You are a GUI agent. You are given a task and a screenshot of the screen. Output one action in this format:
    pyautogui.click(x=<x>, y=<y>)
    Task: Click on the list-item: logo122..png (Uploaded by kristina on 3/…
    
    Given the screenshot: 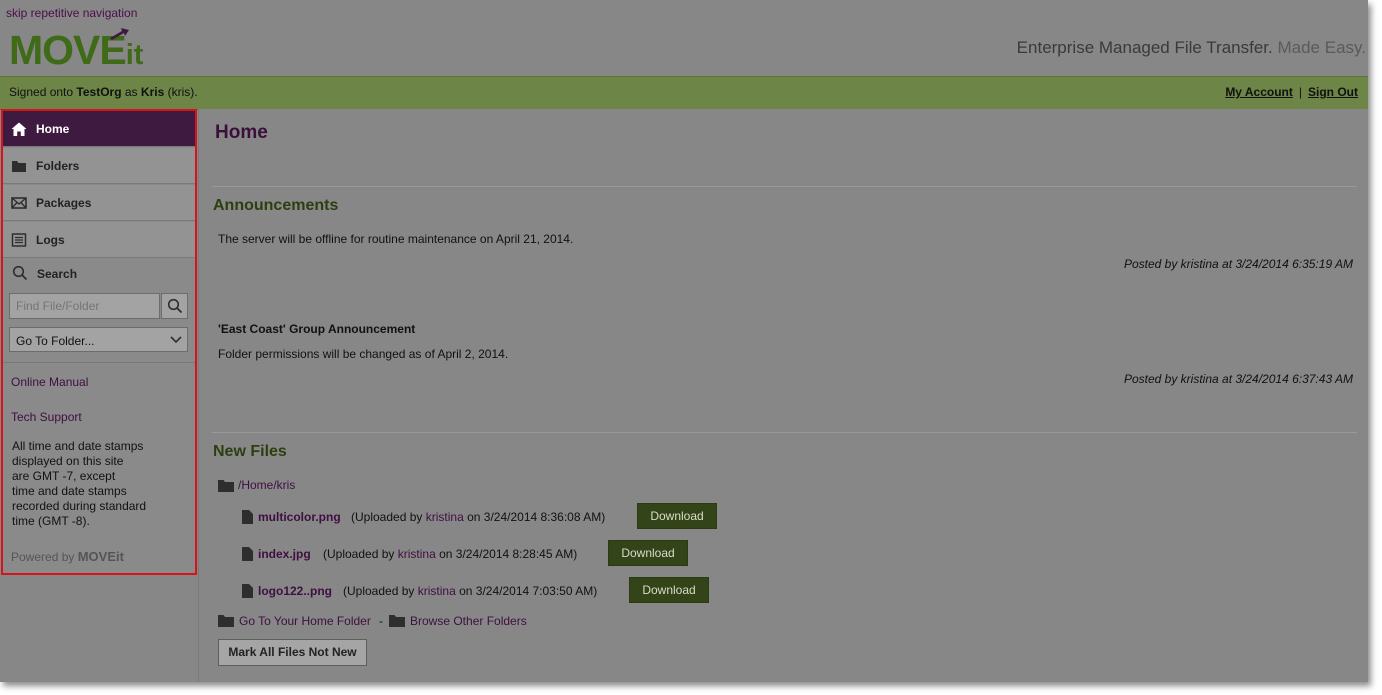 What is the action you would take?
    pyautogui.click(x=542, y=590)
    